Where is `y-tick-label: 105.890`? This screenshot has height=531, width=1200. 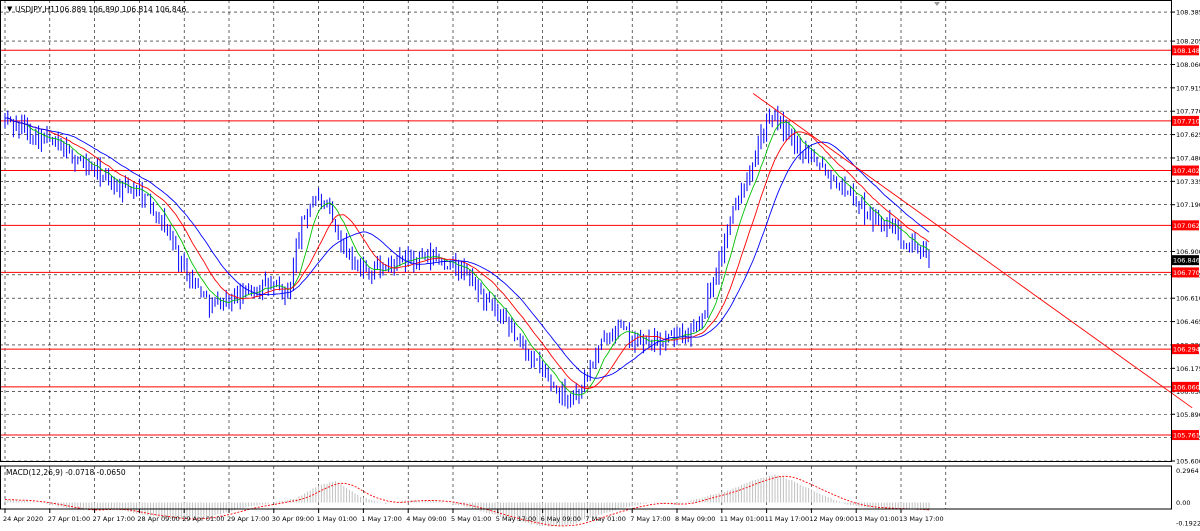 y-tick-label: 105.890 is located at coordinates (1188, 415).